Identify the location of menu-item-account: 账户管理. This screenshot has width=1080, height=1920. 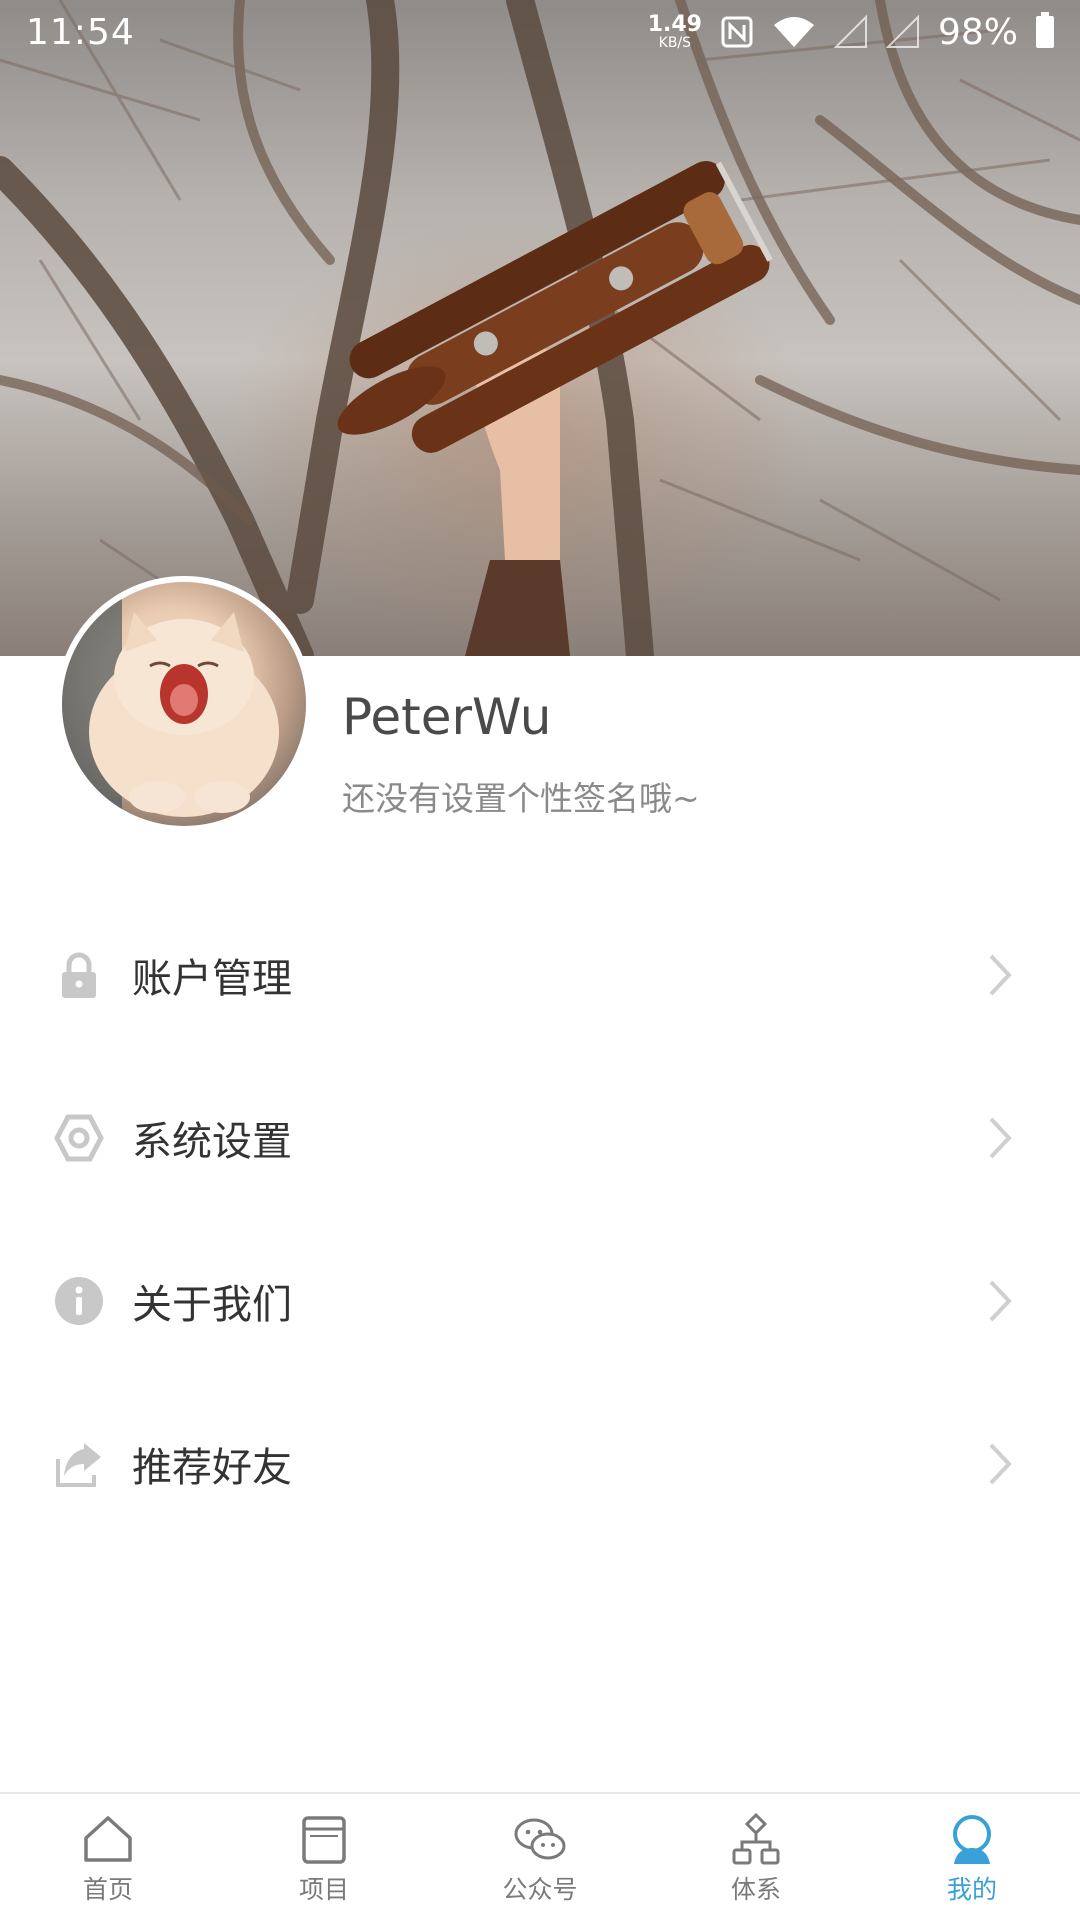
(540, 974).